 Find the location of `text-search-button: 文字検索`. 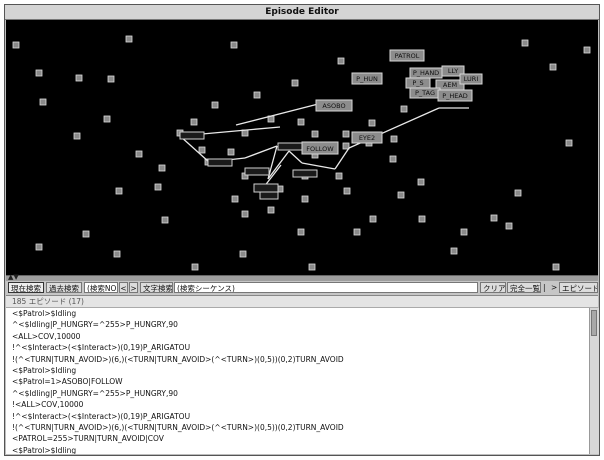

text-search-button: 文字検索 is located at coordinates (156, 287).